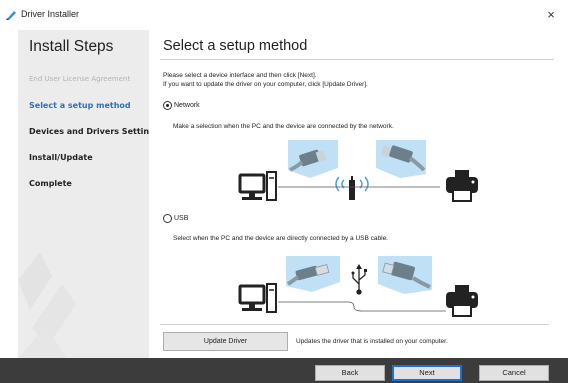  What do you see at coordinates (357, 59) in the screenshot?
I see `title-divider` at bounding box center [357, 59].